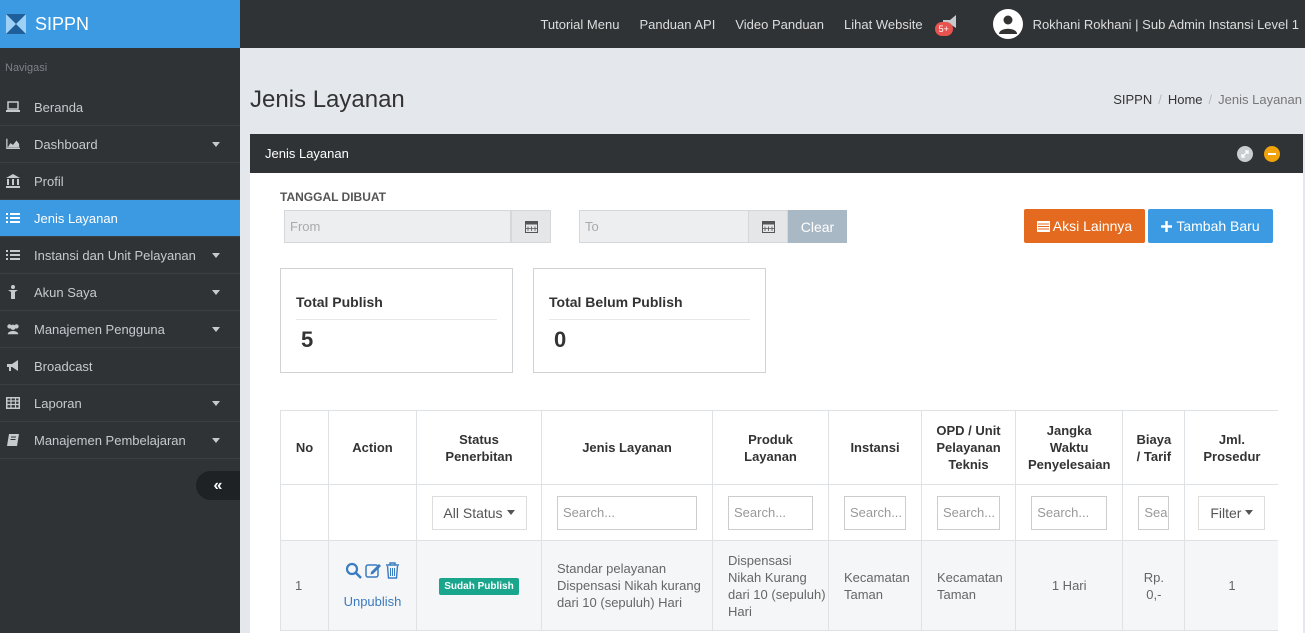 Image resolution: width=1305 pixels, height=633 pixels. What do you see at coordinates (66, 144) in the screenshot?
I see `sidebar-item-label: Dashboard` at bounding box center [66, 144].